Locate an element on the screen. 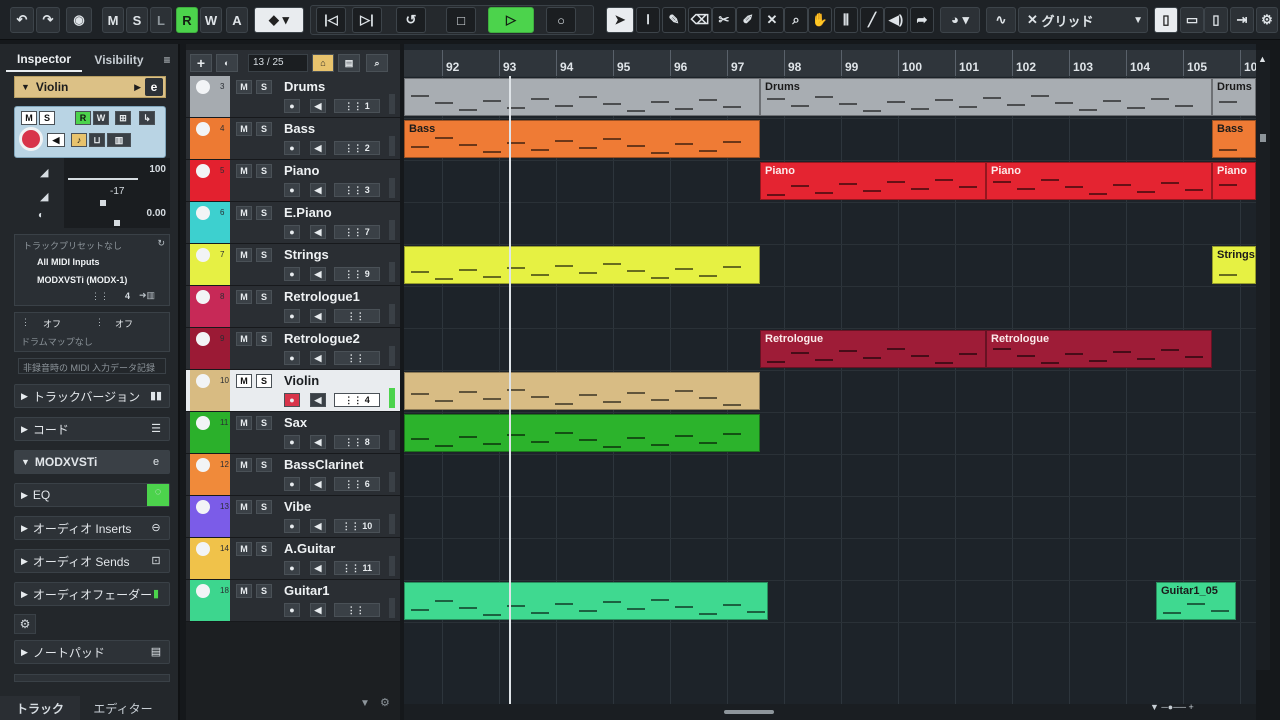 The width and height of the screenshot is (1280, 720). project-cursor is located at coordinates (510, 390).